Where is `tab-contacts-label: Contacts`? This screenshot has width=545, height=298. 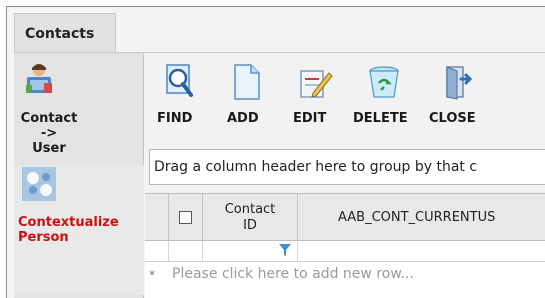 tab-contacts-label: Contacts is located at coordinates (60, 33).